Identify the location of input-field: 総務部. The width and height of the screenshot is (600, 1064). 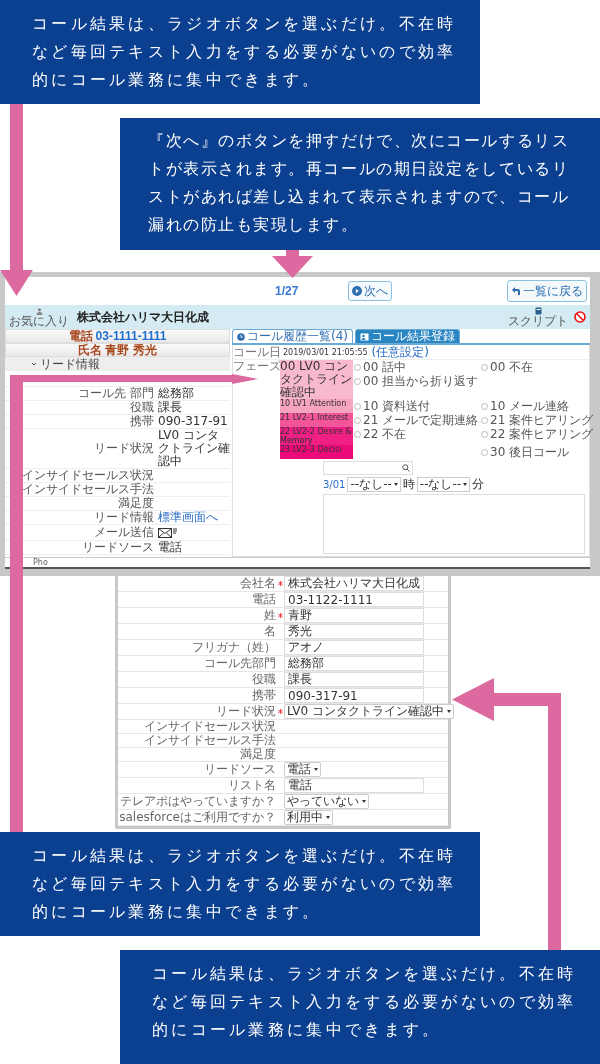
(354, 663).